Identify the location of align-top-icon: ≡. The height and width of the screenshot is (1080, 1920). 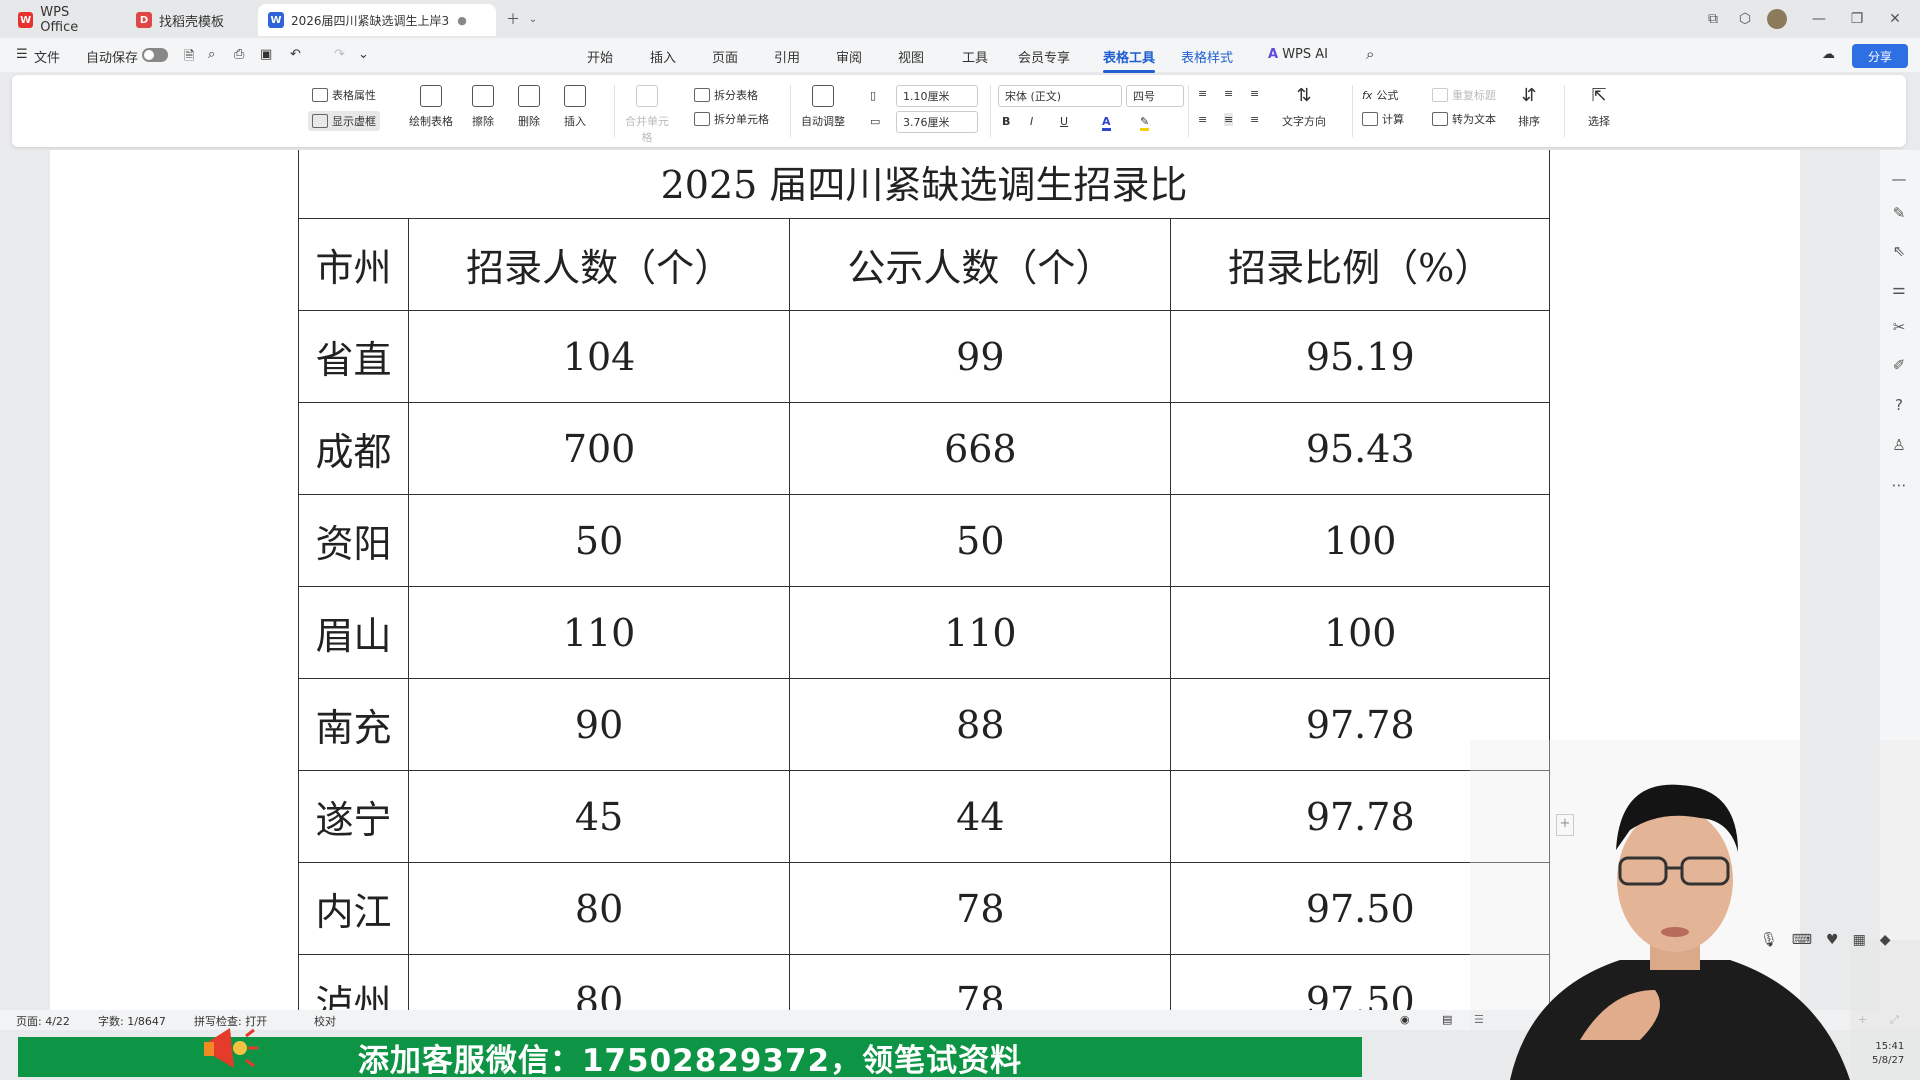
(1202, 93).